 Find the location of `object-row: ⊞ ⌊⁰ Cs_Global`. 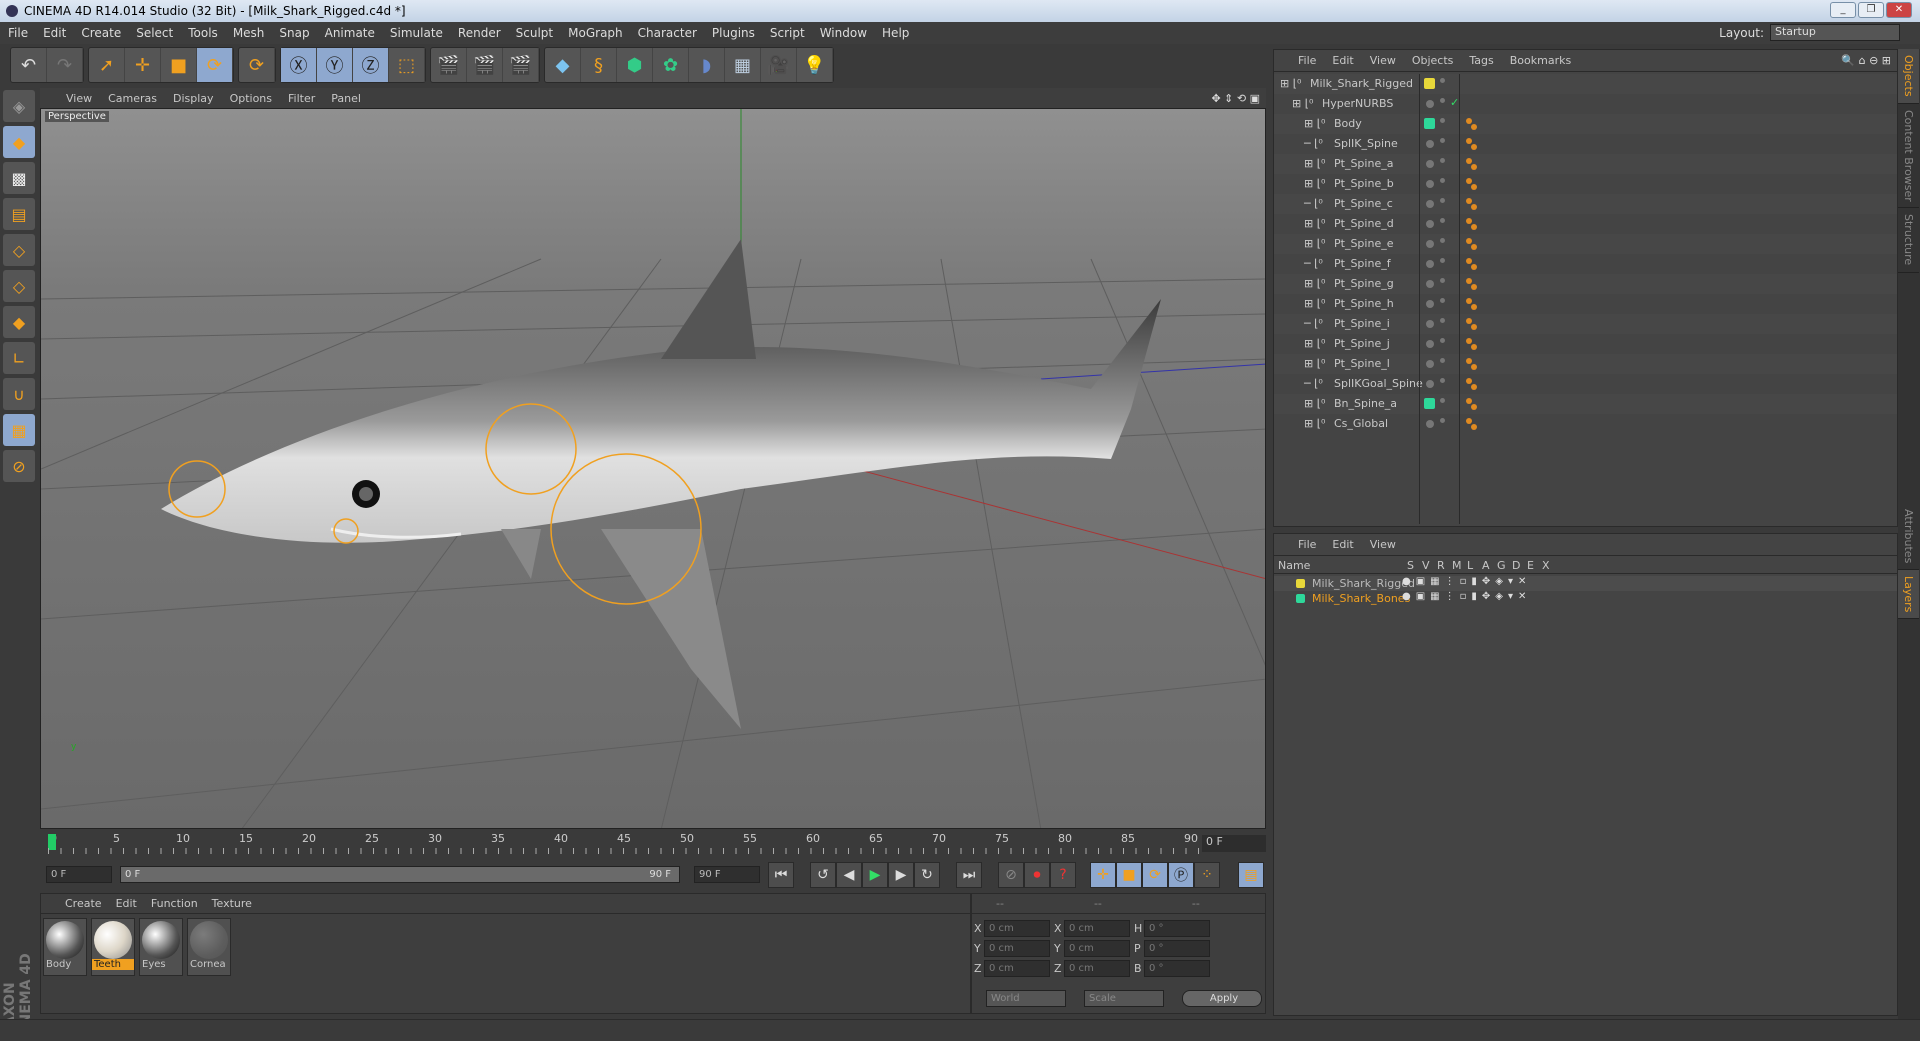

object-row: ⊞ ⌊⁰ Cs_Global is located at coordinates (1585, 424).